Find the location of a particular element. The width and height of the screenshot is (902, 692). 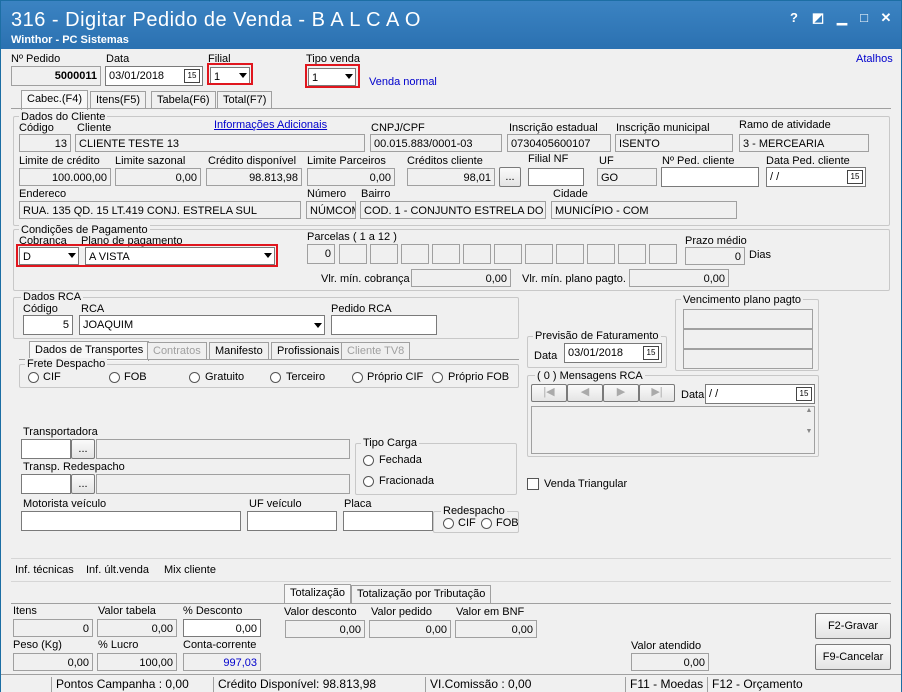

tab-total: Total(F7) is located at coordinates (245, 100).